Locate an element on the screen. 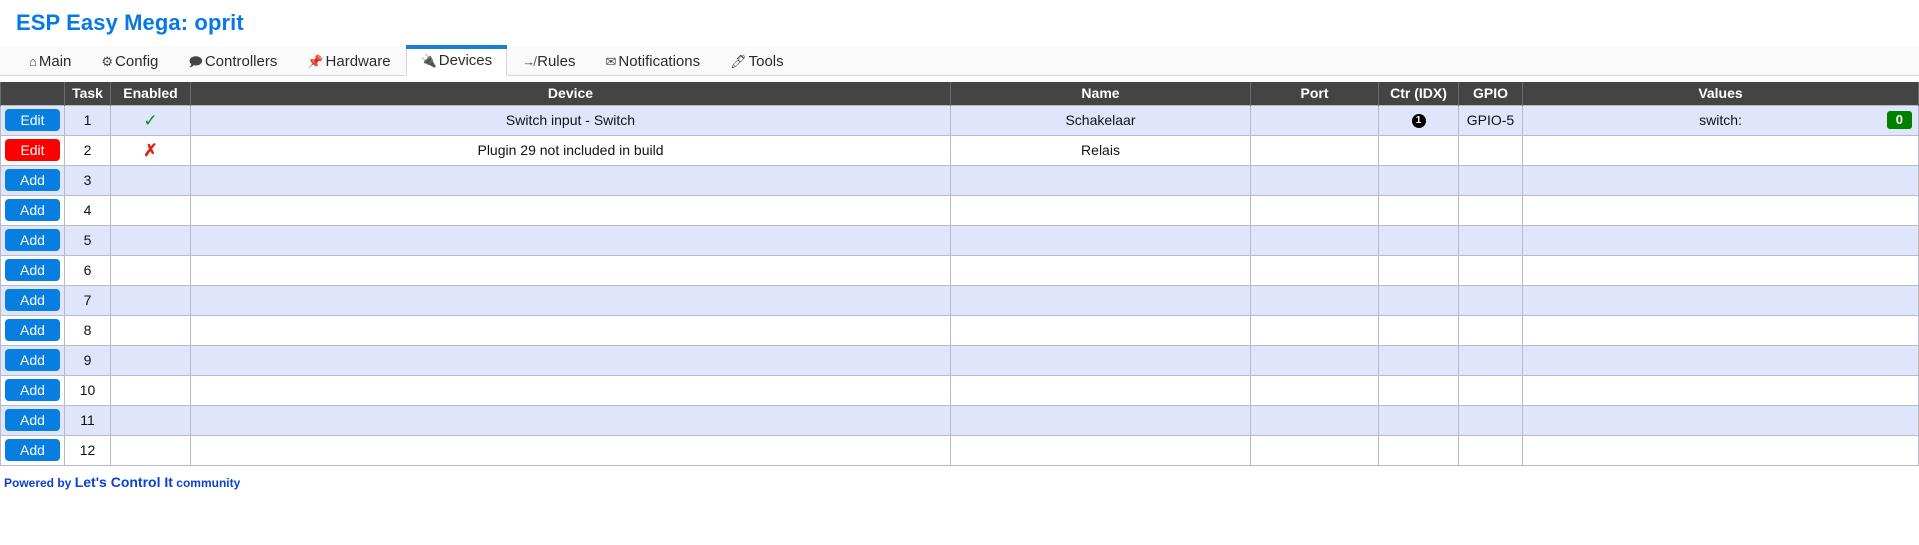 The image size is (1919, 545). tab-main: ⌂ Main is located at coordinates (50, 60).